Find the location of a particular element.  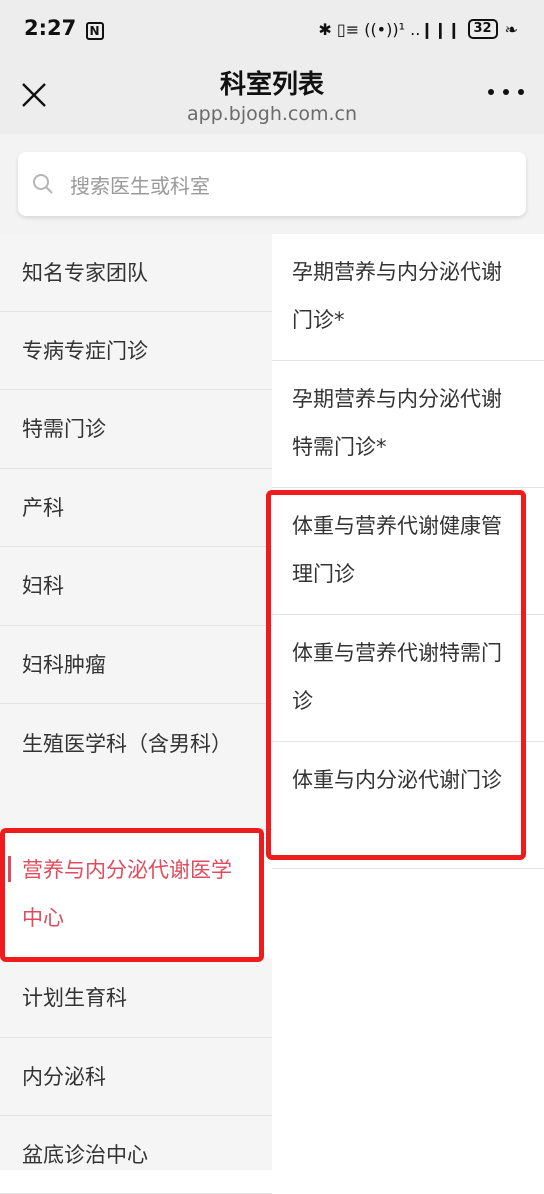

category-item-special-clinic: 特需门诊 is located at coordinates (136, 429).